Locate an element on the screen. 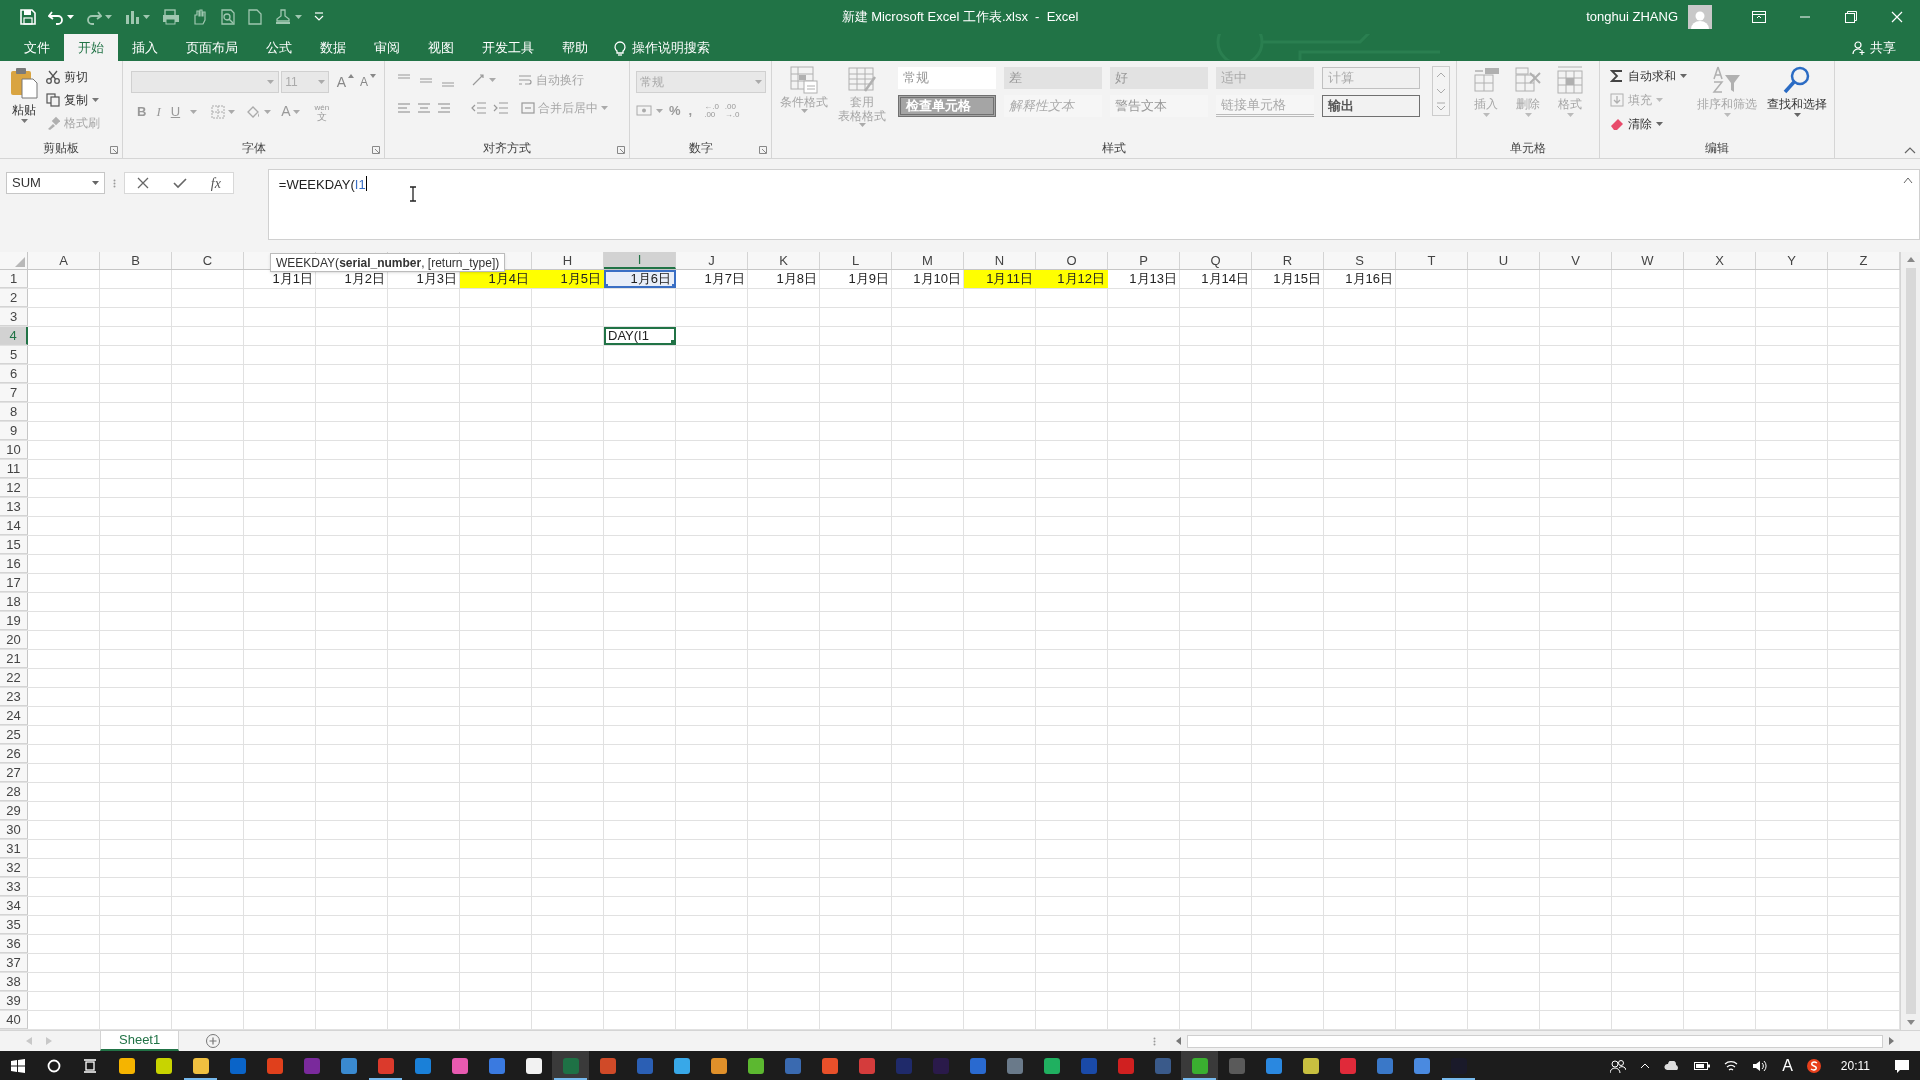 The image size is (1920, 1080). row-header: 40 is located at coordinates (14, 1020).